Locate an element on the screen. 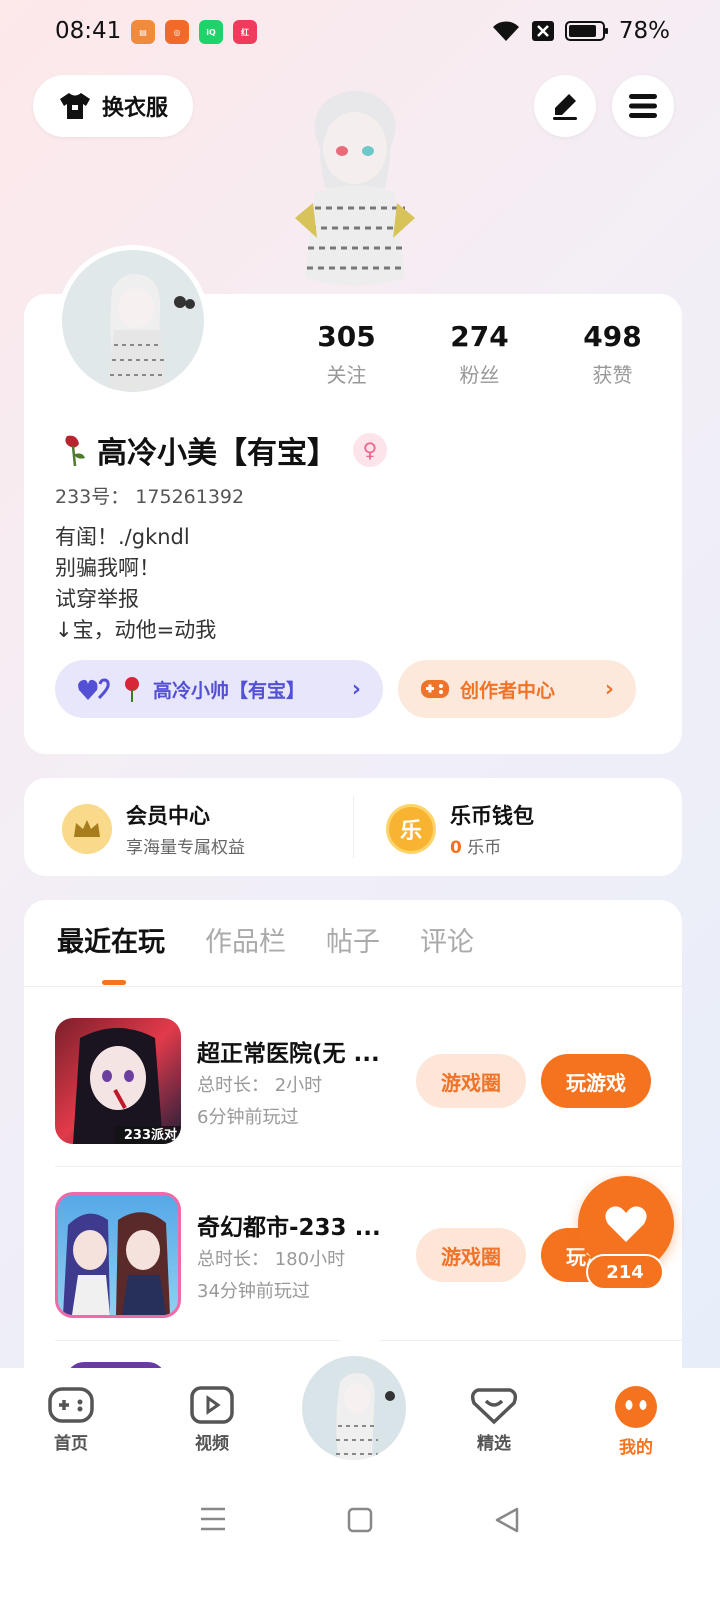 The width and height of the screenshot is (720, 1600). tab-indicator is located at coordinates (114, 982).